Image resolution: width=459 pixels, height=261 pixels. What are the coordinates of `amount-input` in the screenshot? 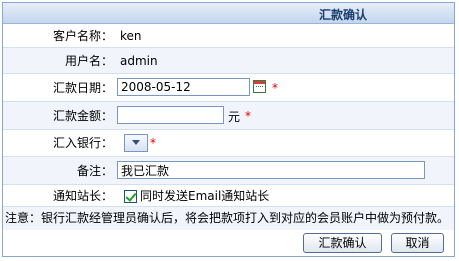 It's located at (170, 115).